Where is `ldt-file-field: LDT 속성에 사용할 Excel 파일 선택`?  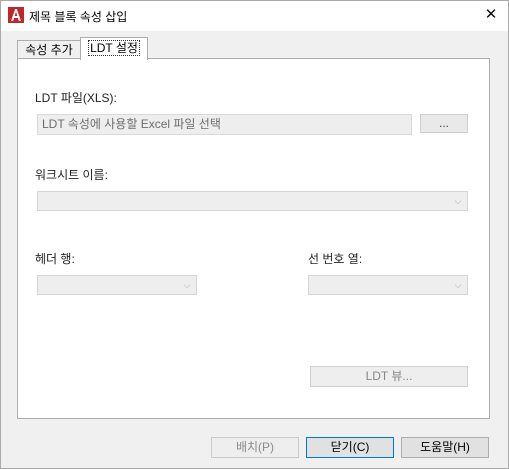
ldt-file-field: LDT 속성에 사용할 Excel 파일 선택 is located at coordinates (224, 124).